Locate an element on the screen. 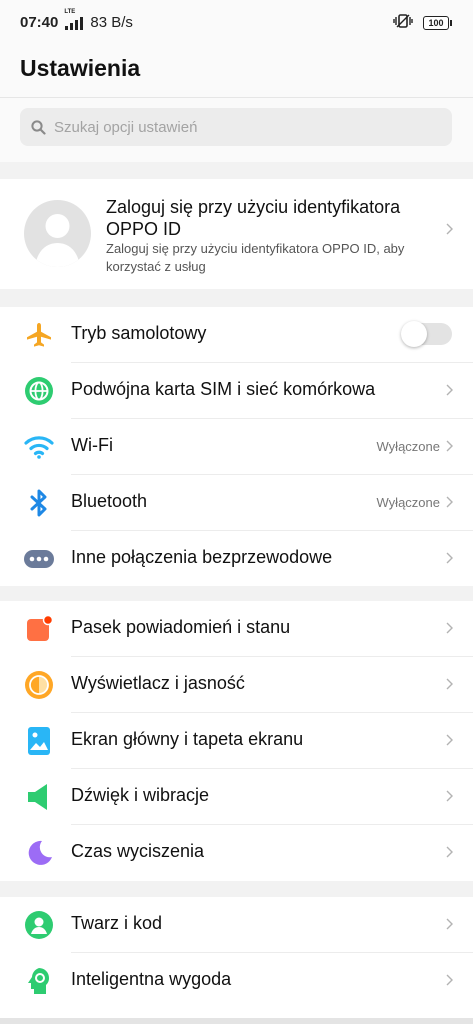 This screenshot has height=1024, width=473. settings-item-display: Wyświetlacz i jasność is located at coordinates (236, 685).